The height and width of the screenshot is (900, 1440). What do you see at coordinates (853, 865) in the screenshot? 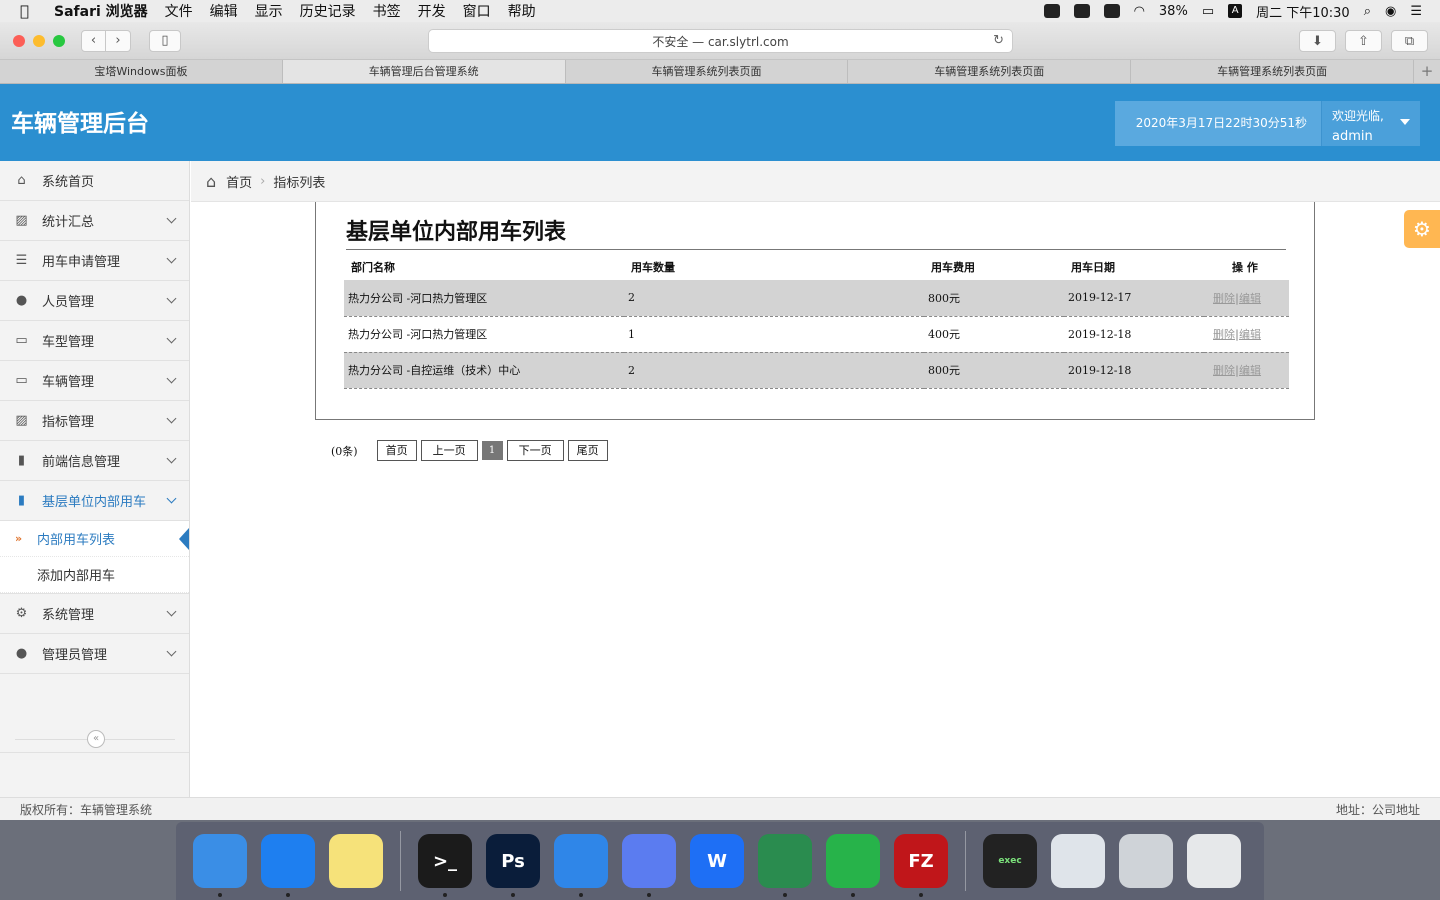
I see `wechat-icon` at bounding box center [853, 865].